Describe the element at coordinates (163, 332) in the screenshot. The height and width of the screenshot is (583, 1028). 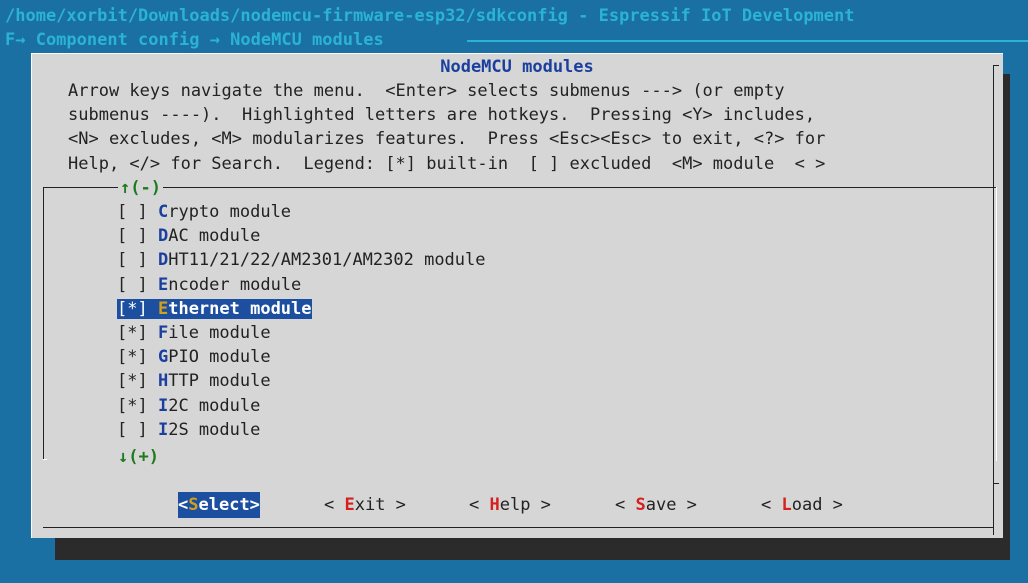
I see `hotkey-letter: F` at that location.